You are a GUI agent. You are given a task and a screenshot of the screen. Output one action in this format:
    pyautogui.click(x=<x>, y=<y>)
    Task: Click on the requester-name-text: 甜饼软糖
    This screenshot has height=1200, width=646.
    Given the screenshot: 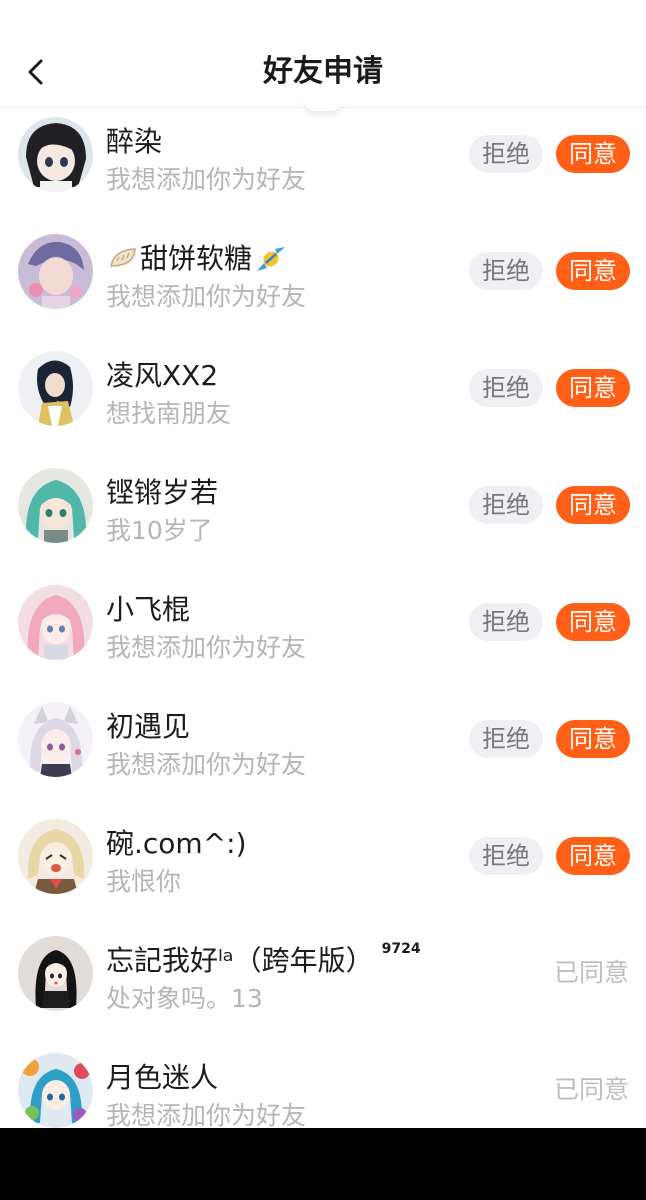 What is the action you would take?
    pyautogui.click(x=196, y=258)
    